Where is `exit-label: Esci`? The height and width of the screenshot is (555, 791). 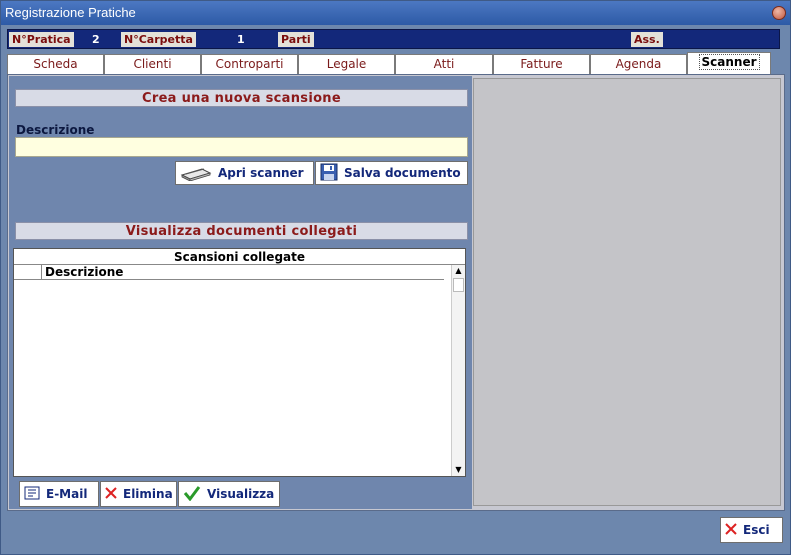 exit-label: Esci is located at coordinates (756, 530).